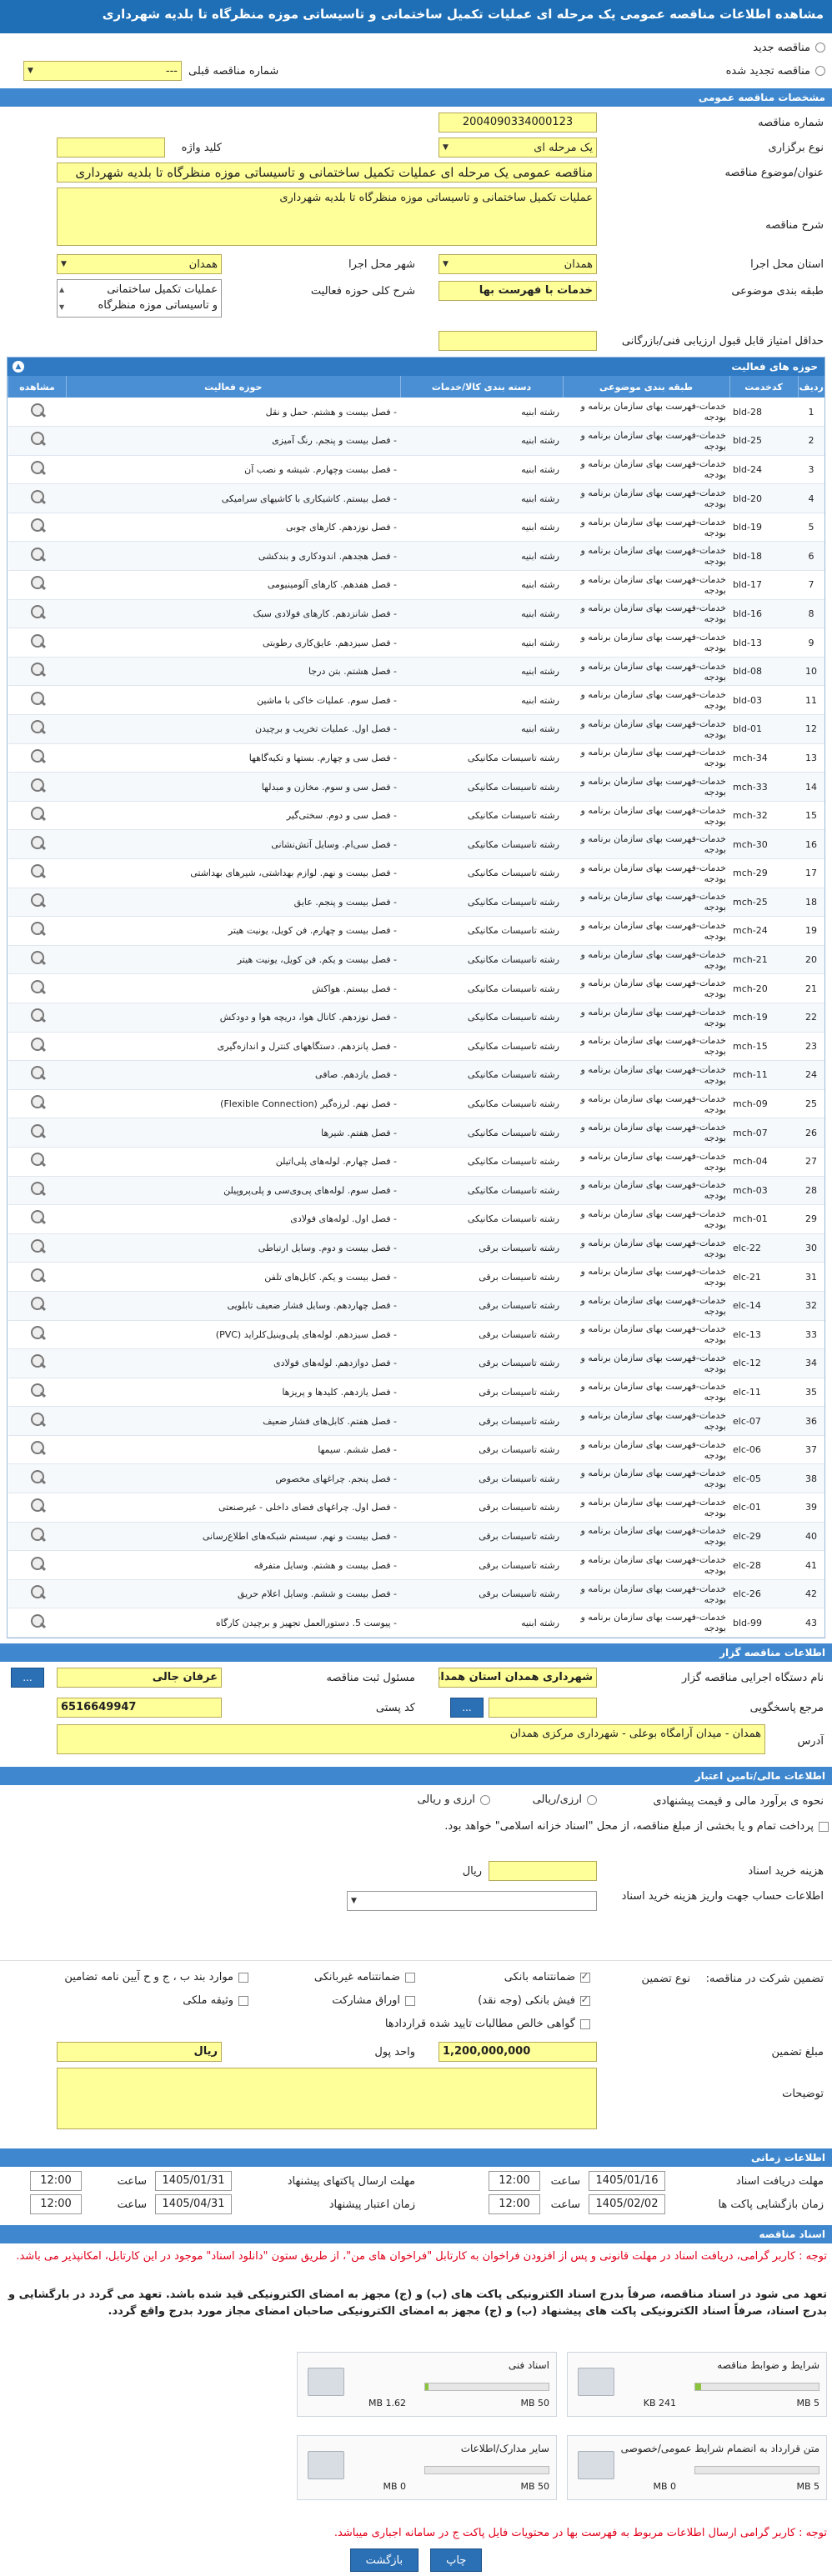 The image size is (832, 2576). Describe the element at coordinates (646, 441) in the screenshot. I see `row-classification: خدمات-فهرست بهای سازمان برنامه و بودجه` at that location.